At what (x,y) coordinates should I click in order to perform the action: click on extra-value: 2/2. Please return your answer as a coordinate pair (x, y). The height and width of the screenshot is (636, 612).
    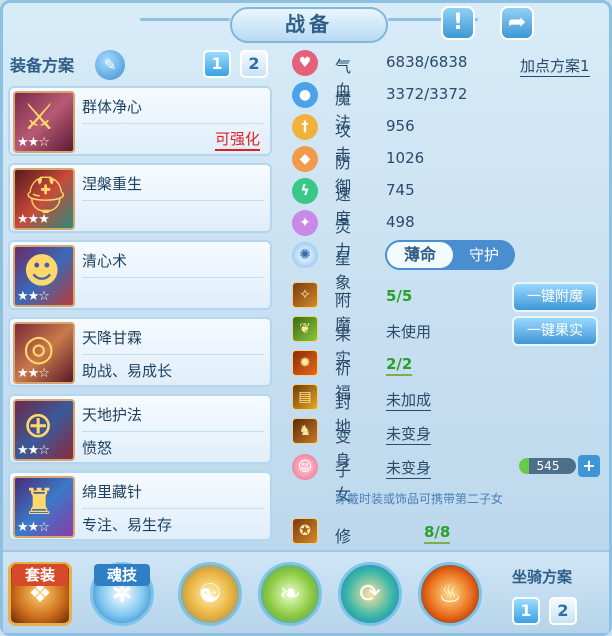
    Looking at the image, I should click on (399, 365).